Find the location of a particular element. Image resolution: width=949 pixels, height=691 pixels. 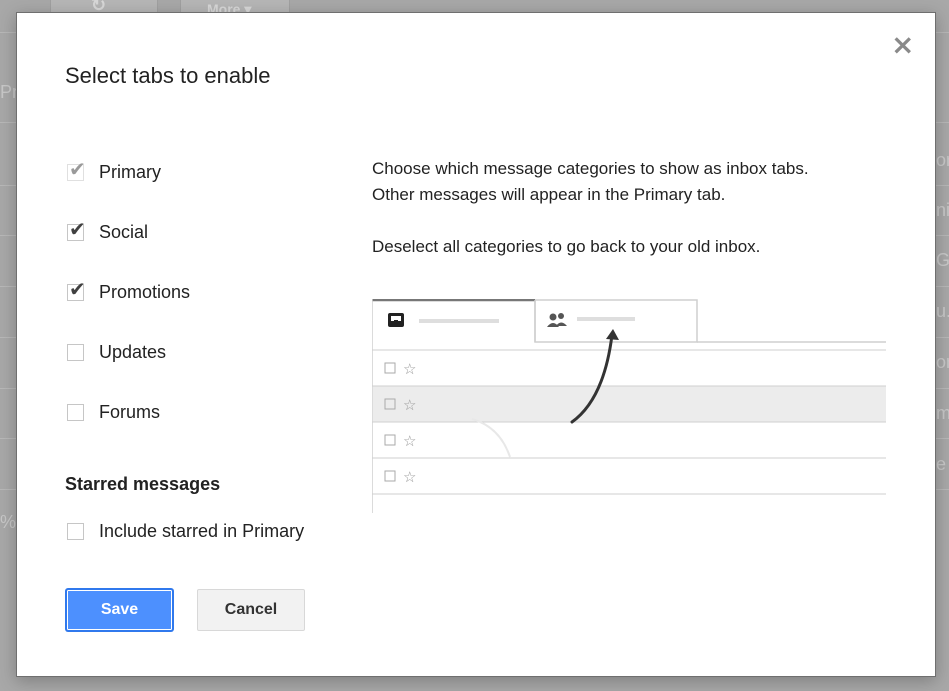

tab-option-label: Promotions is located at coordinates (144, 292).